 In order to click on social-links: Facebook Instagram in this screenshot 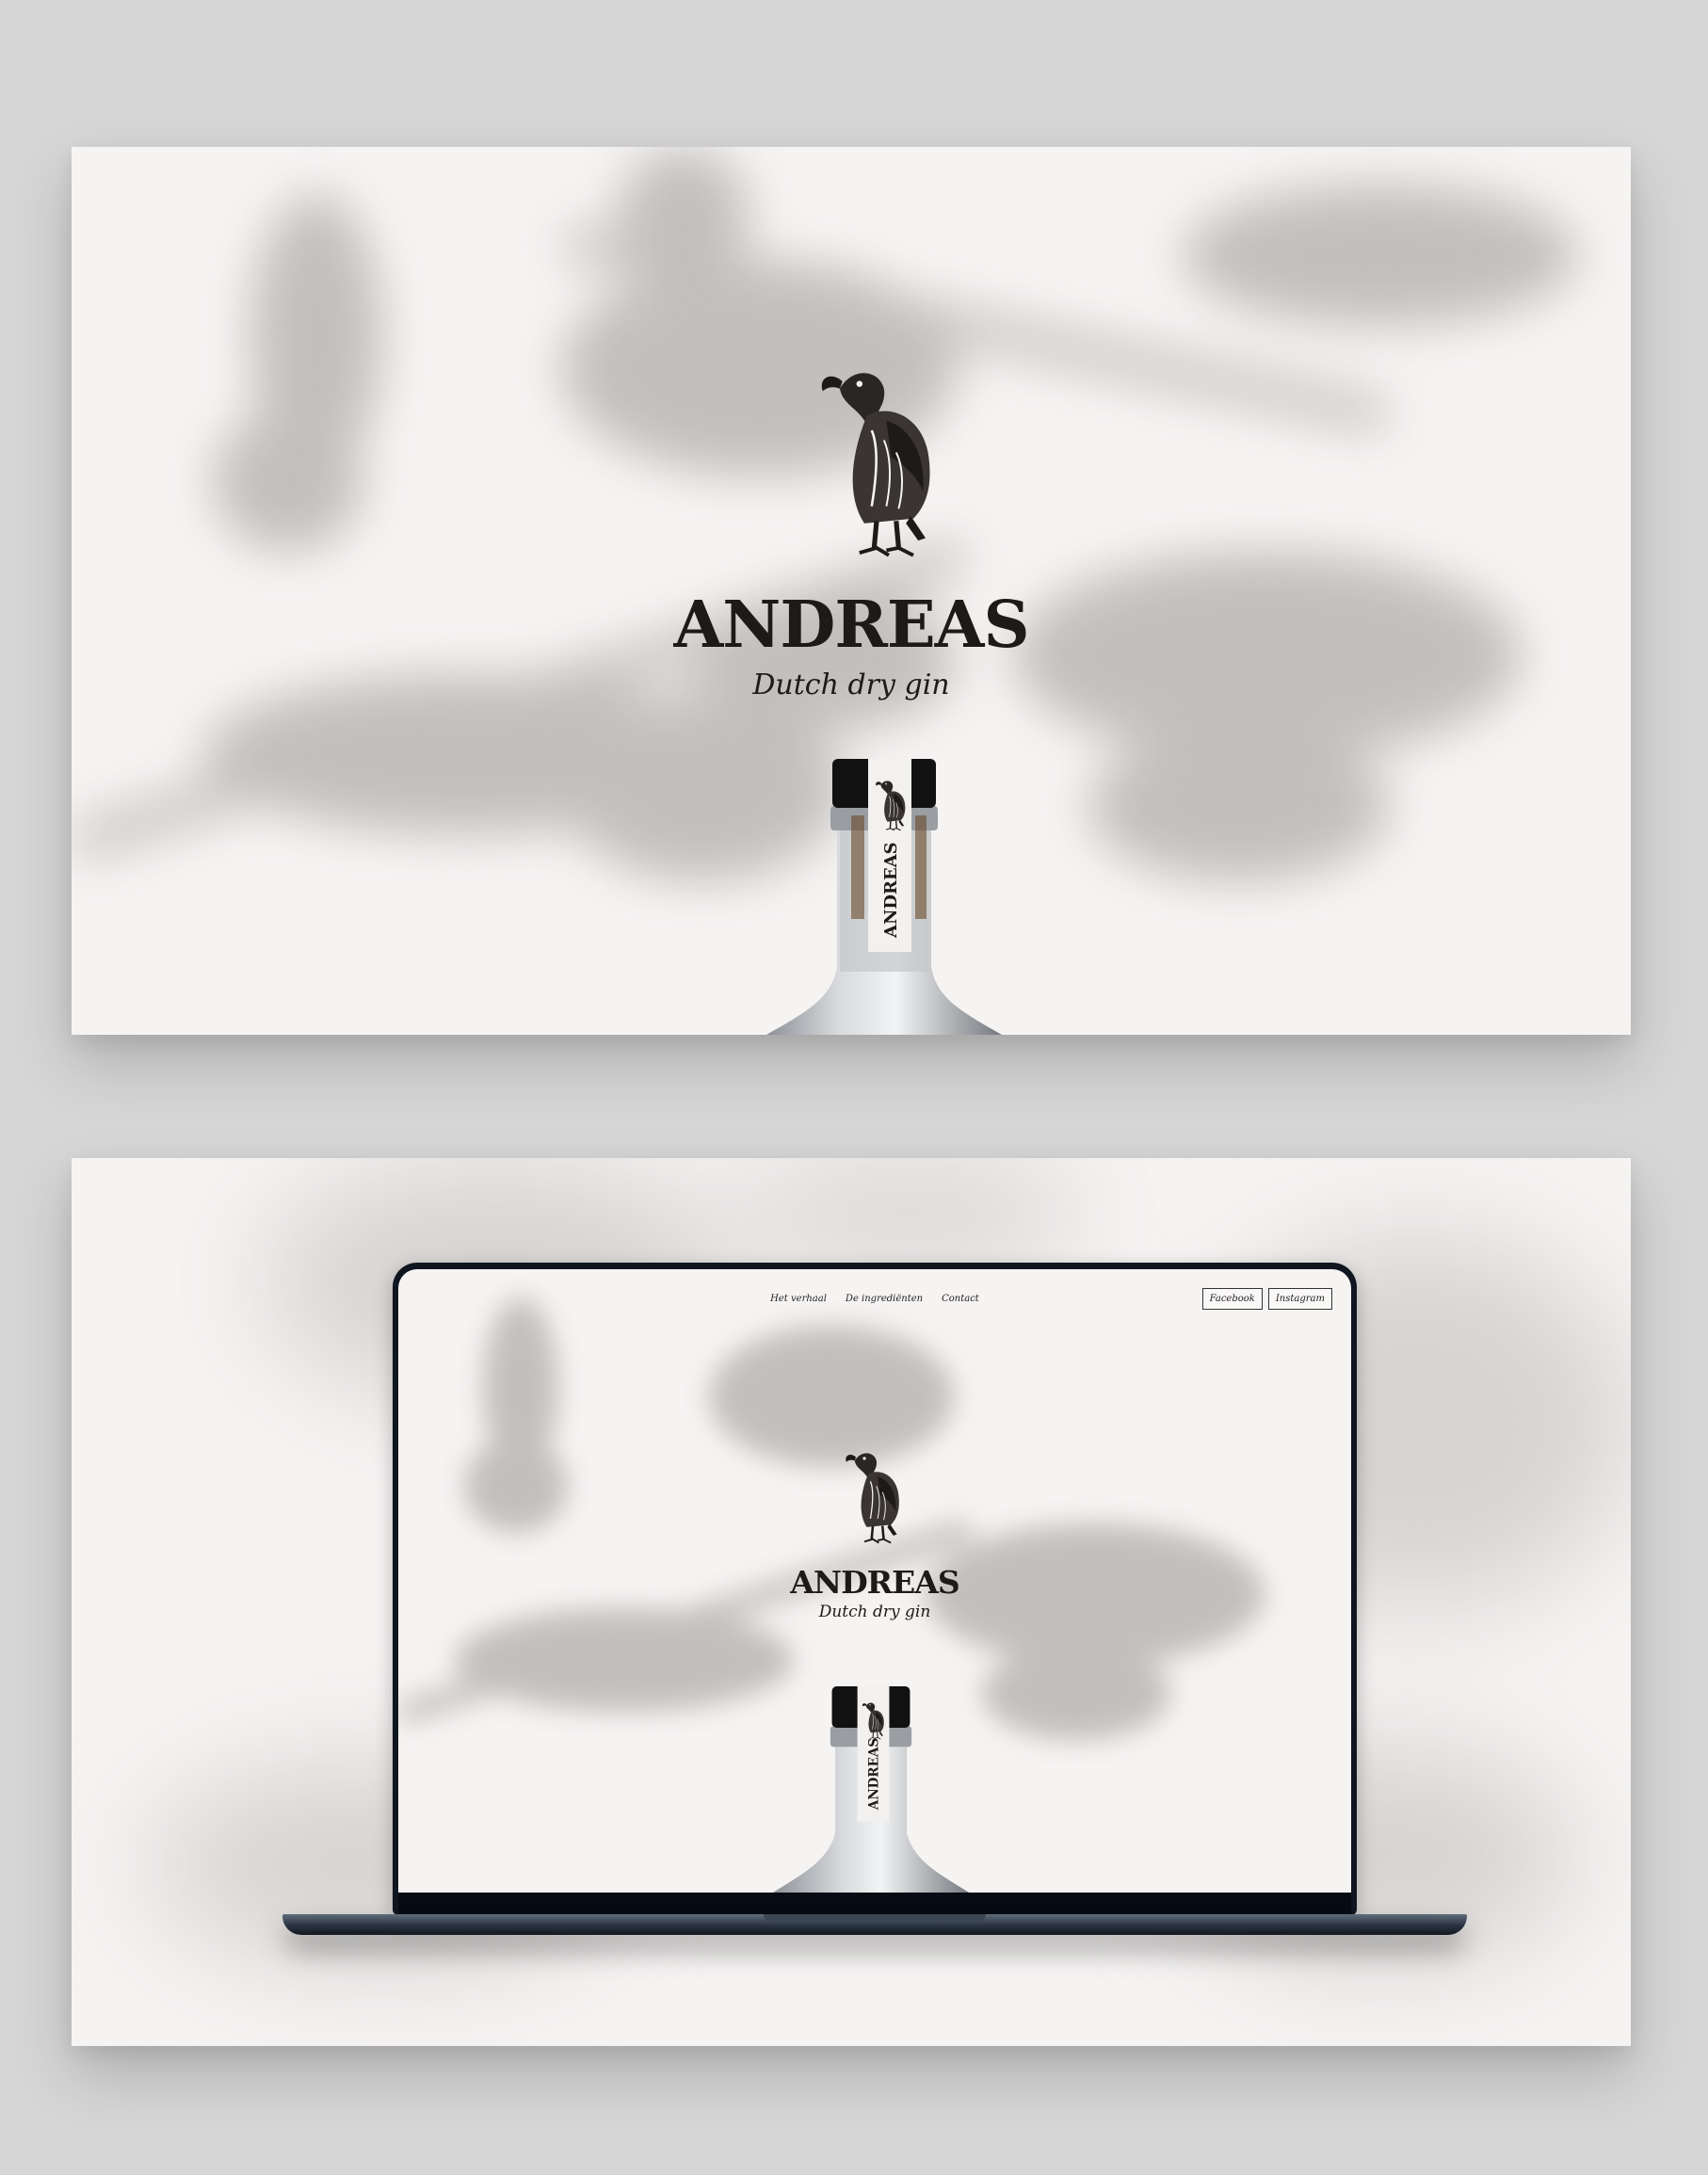, I will do `click(1266, 1299)`.